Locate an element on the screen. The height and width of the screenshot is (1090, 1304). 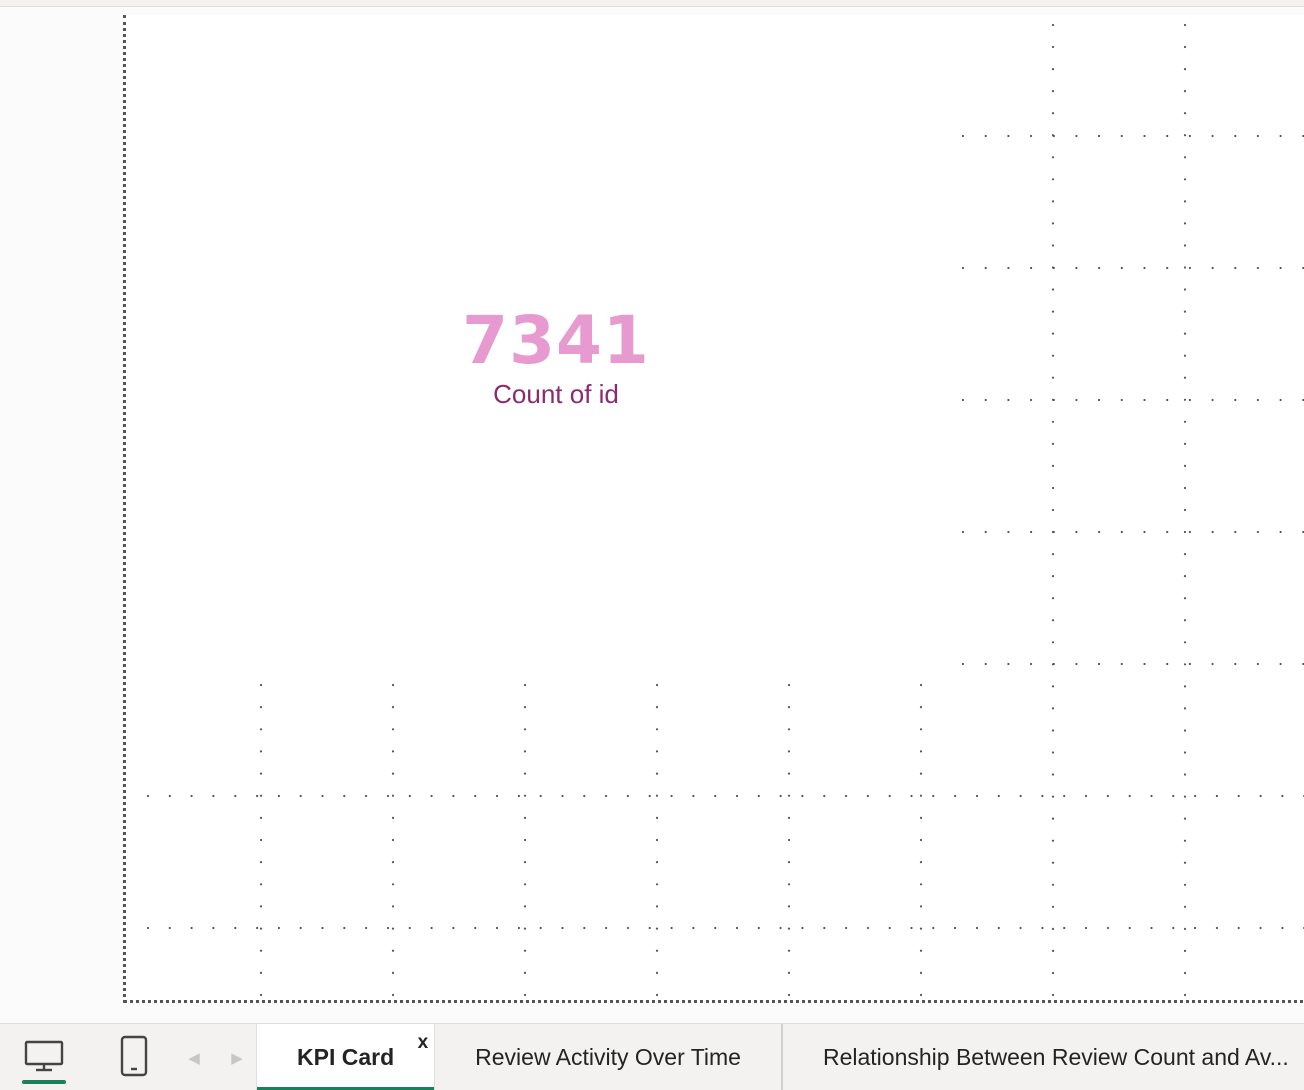
previous-page-button: ◀ is located at coordinates (194, 1058).